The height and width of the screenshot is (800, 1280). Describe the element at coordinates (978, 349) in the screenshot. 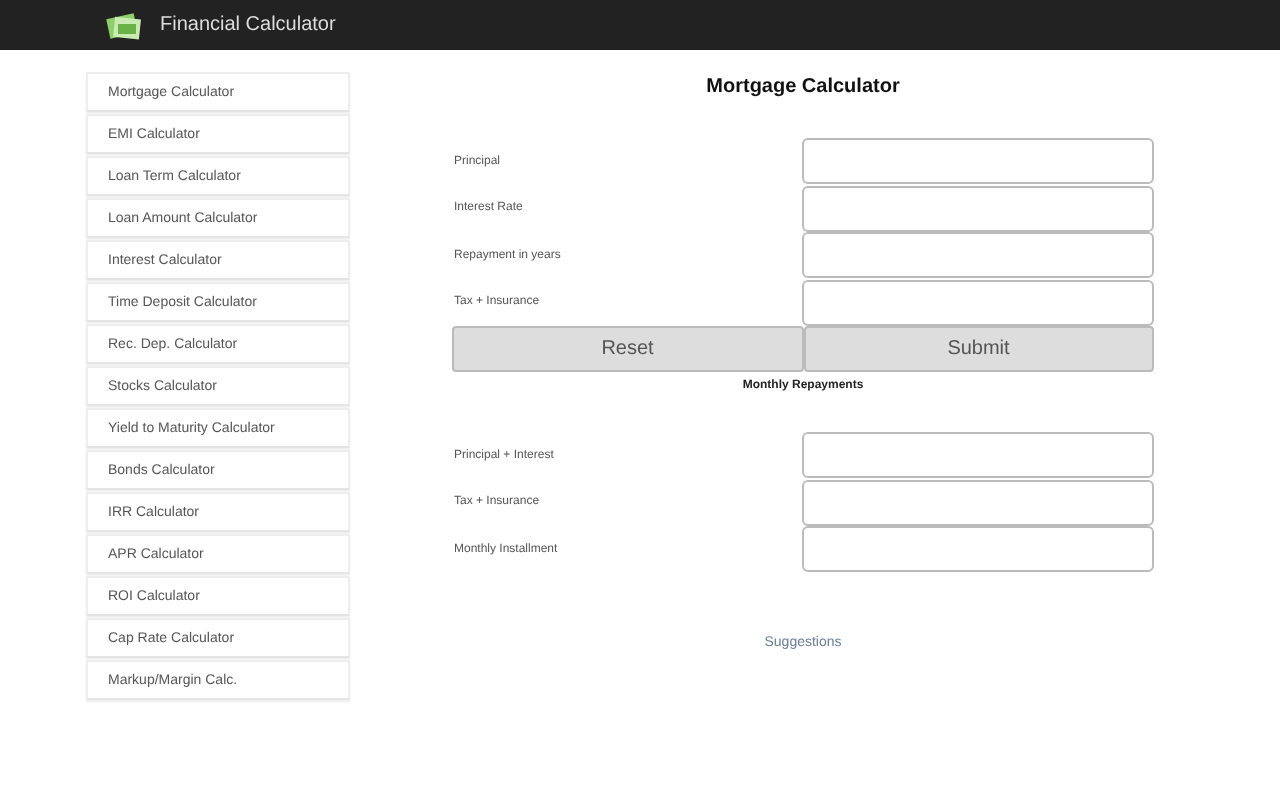

I see `submit-button: Submit` at that location.